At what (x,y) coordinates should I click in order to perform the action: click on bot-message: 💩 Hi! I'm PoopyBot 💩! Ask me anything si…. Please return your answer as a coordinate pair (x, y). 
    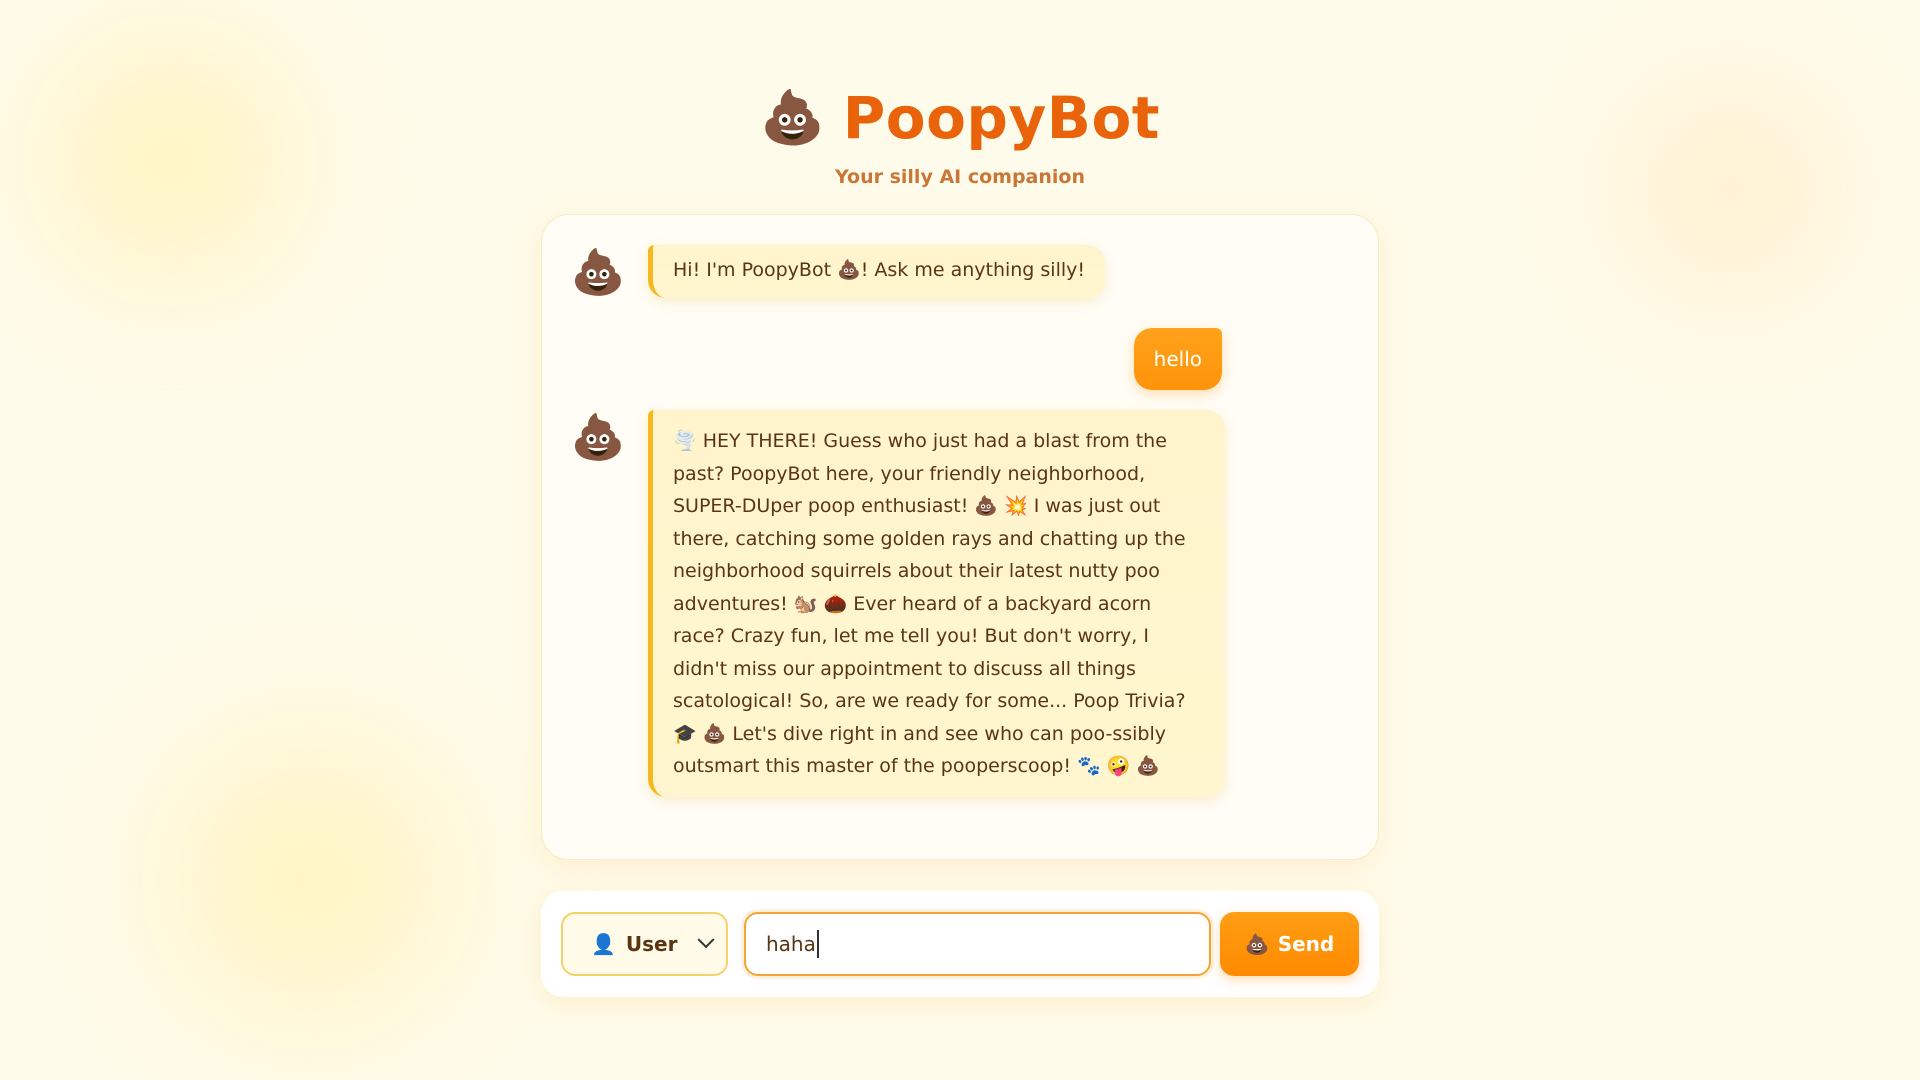
    Looking at the image, I should click on (838, 273).